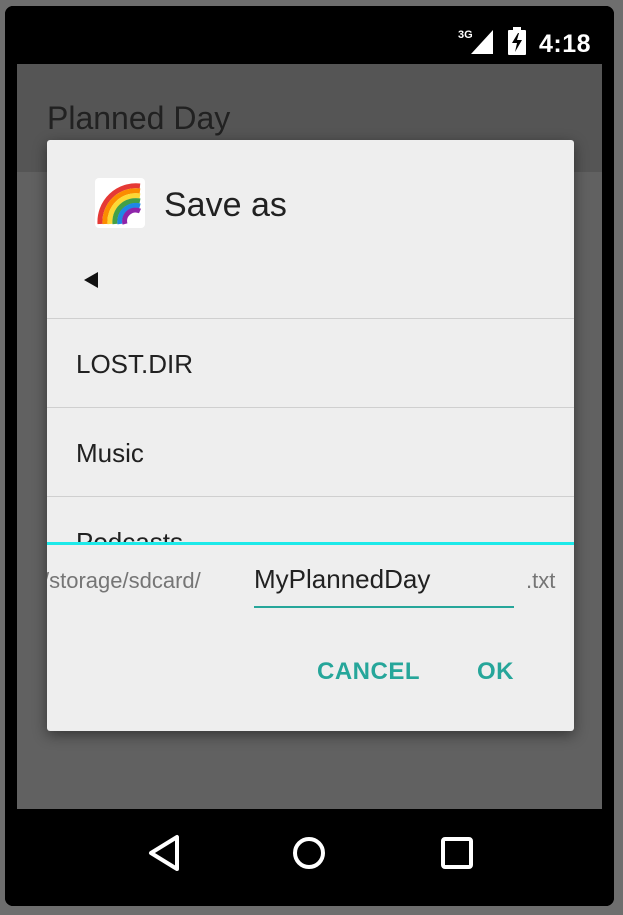 Image resolution: width=623 pixels, height=915 pixels. Describe the element at coordinates (541, 580) in the screenshot. I see `extension-suffix: .txt` at that location.